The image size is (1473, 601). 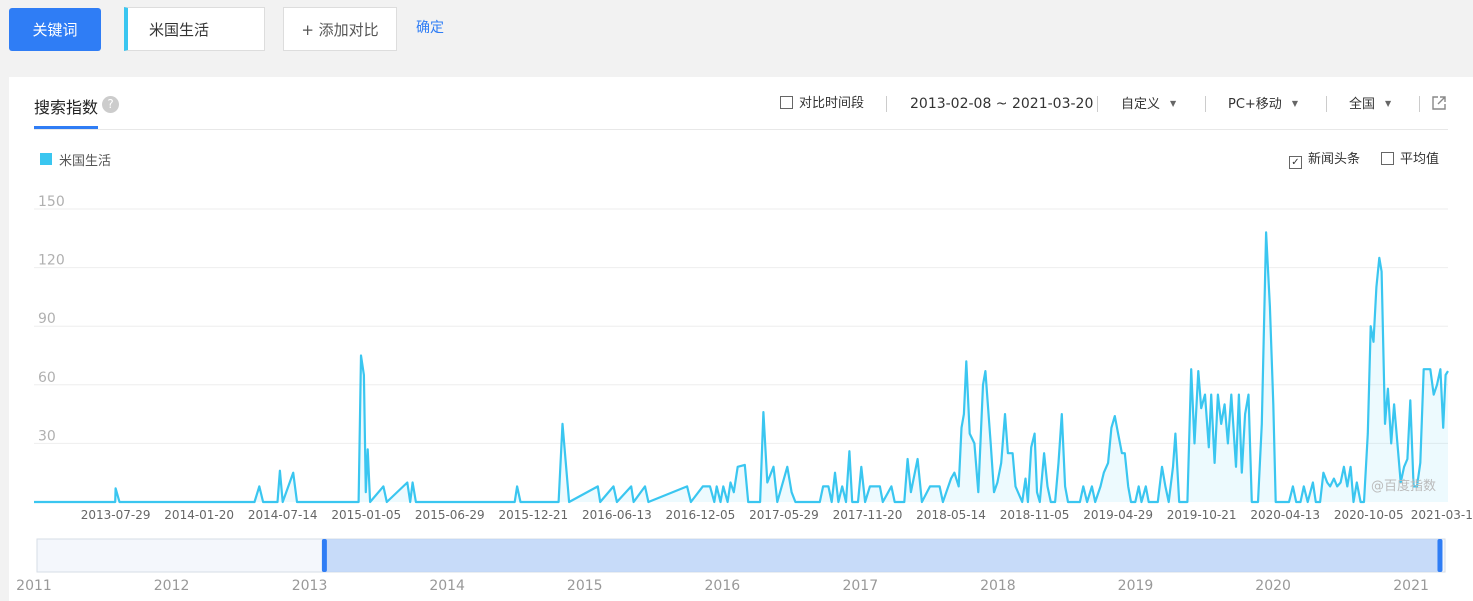 I want to click on brush-year-label: 2018, so click(x=998, y=586).